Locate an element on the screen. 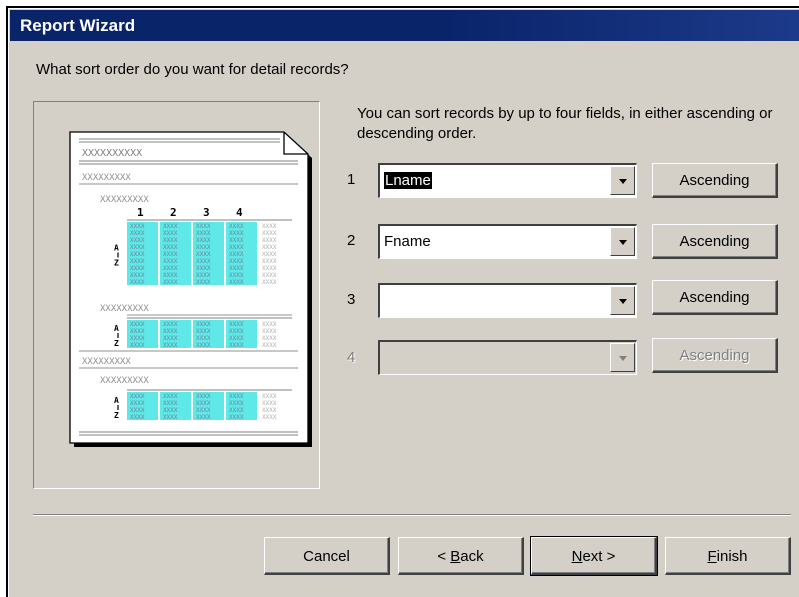 Image resolution: width=799 pixels, height=597 pixels. sort-row-4-number: 4 is located at coordinates (351, 357).